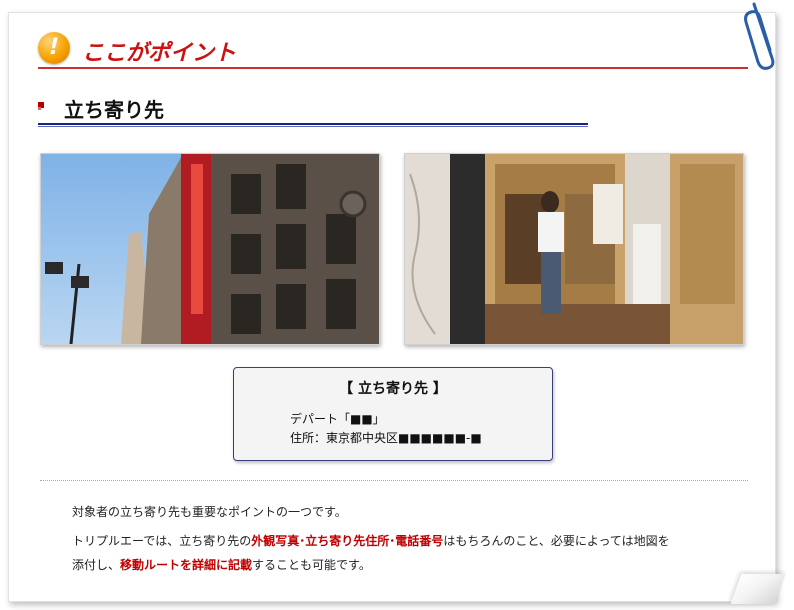 The image size is (794, 610). What do you see at coordinates (347, 541) in the screenshot?
I see `paragraph-2-emphasis: 外観写真･立ち寄り先住所･電話番号` at bounding box center [347, 541].